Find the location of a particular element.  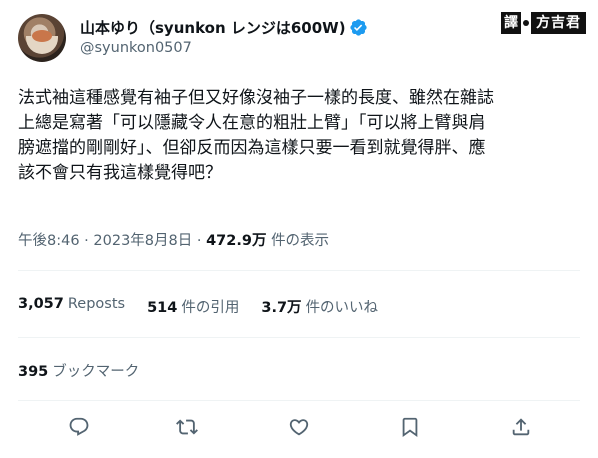

bookmark-icon is located at coordinates (410, 429).